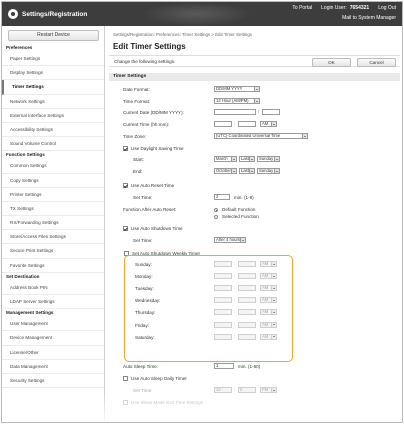  I want to click on restart-device-button: Restart Device, so click(53, 35).